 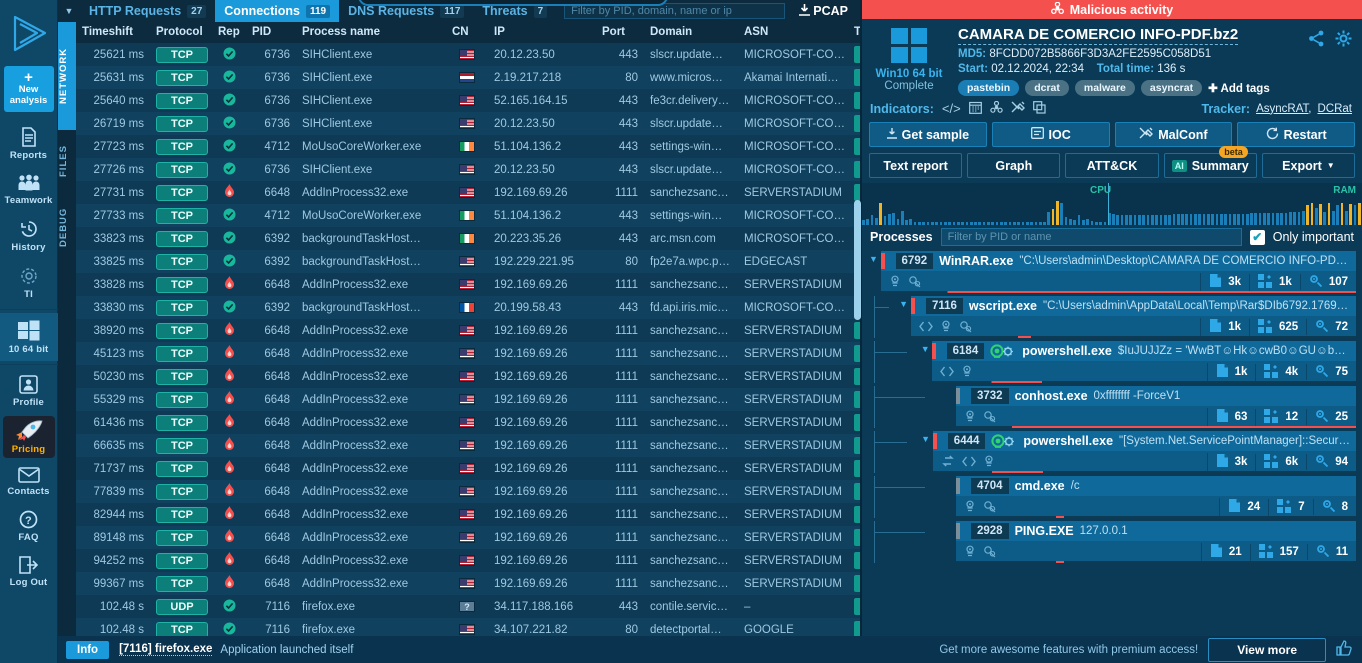 I want to click on chevron-down-icon: ▼, so click(x=69, y=11).